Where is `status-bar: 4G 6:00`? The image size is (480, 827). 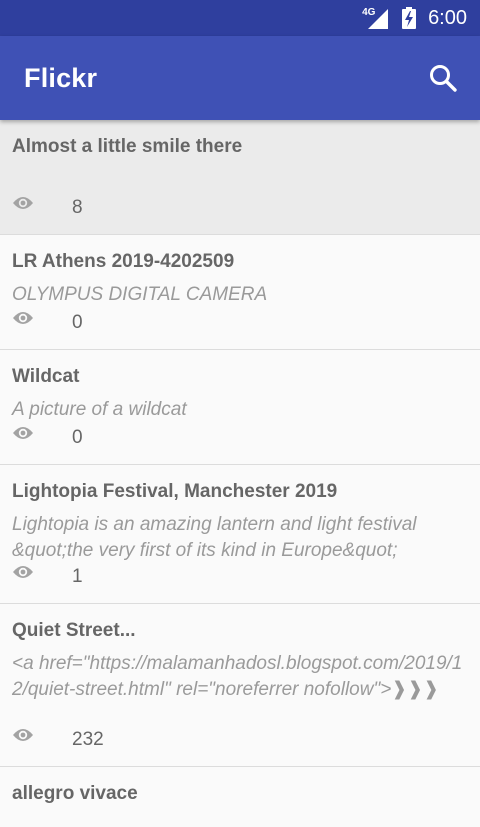
status-bar: 4G 6:00 is located at coordinates (240, 18).